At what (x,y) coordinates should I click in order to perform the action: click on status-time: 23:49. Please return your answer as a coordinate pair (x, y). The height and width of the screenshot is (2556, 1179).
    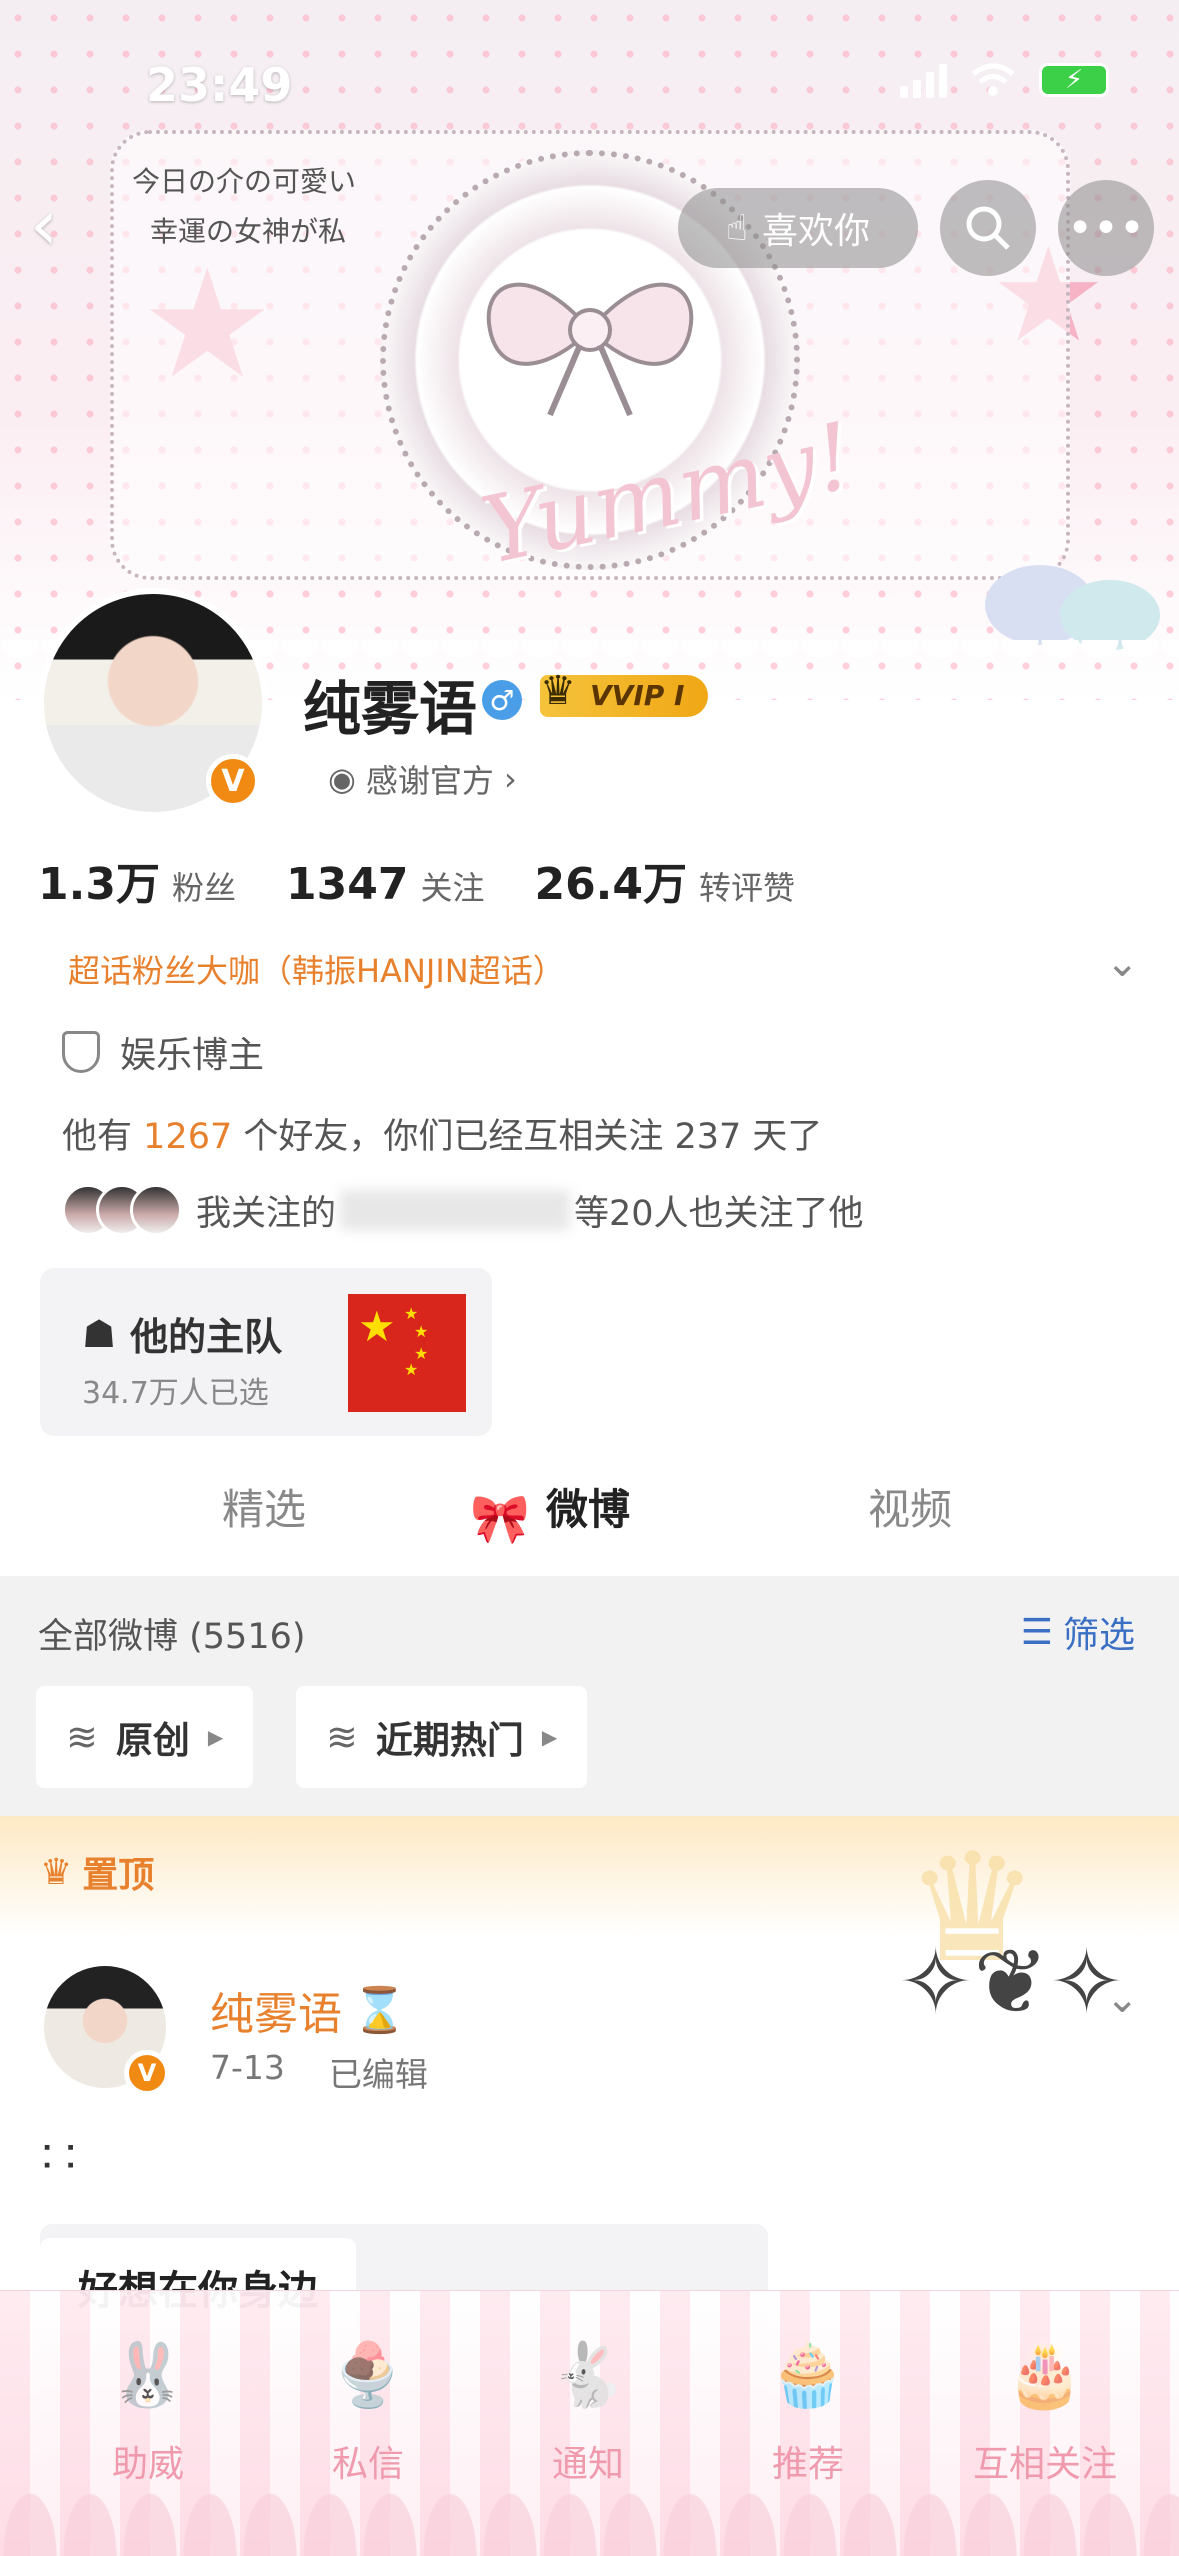
    Looking at the image, I should click on (219, 85).